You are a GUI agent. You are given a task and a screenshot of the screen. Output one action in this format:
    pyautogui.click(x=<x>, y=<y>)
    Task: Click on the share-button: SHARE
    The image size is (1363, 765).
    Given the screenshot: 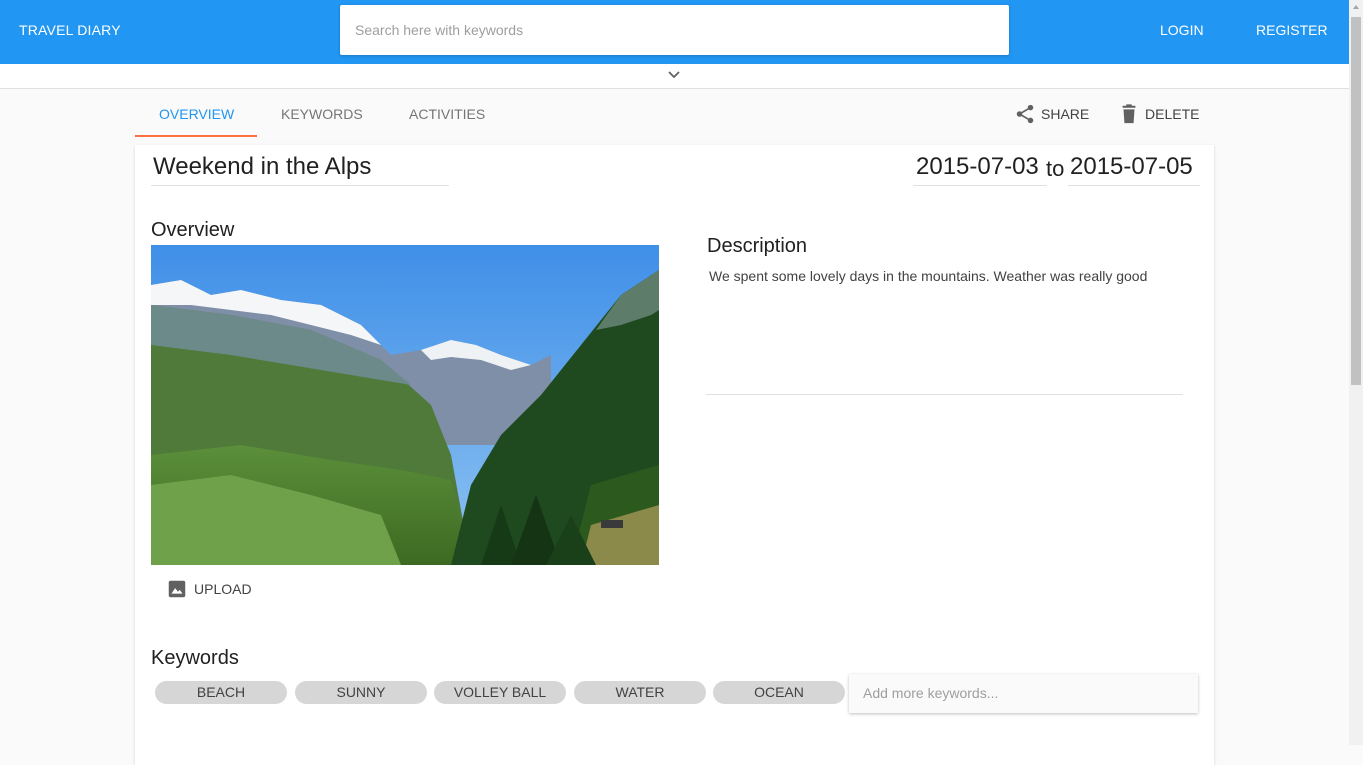 What is the action you would take?
    pyautogui.click(x=1051, y=114)
    